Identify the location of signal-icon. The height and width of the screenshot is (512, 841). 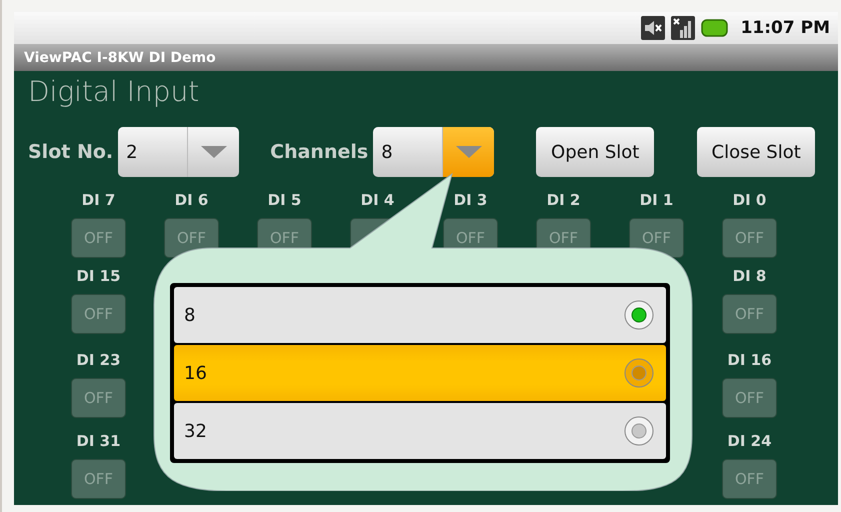
(682, 28).